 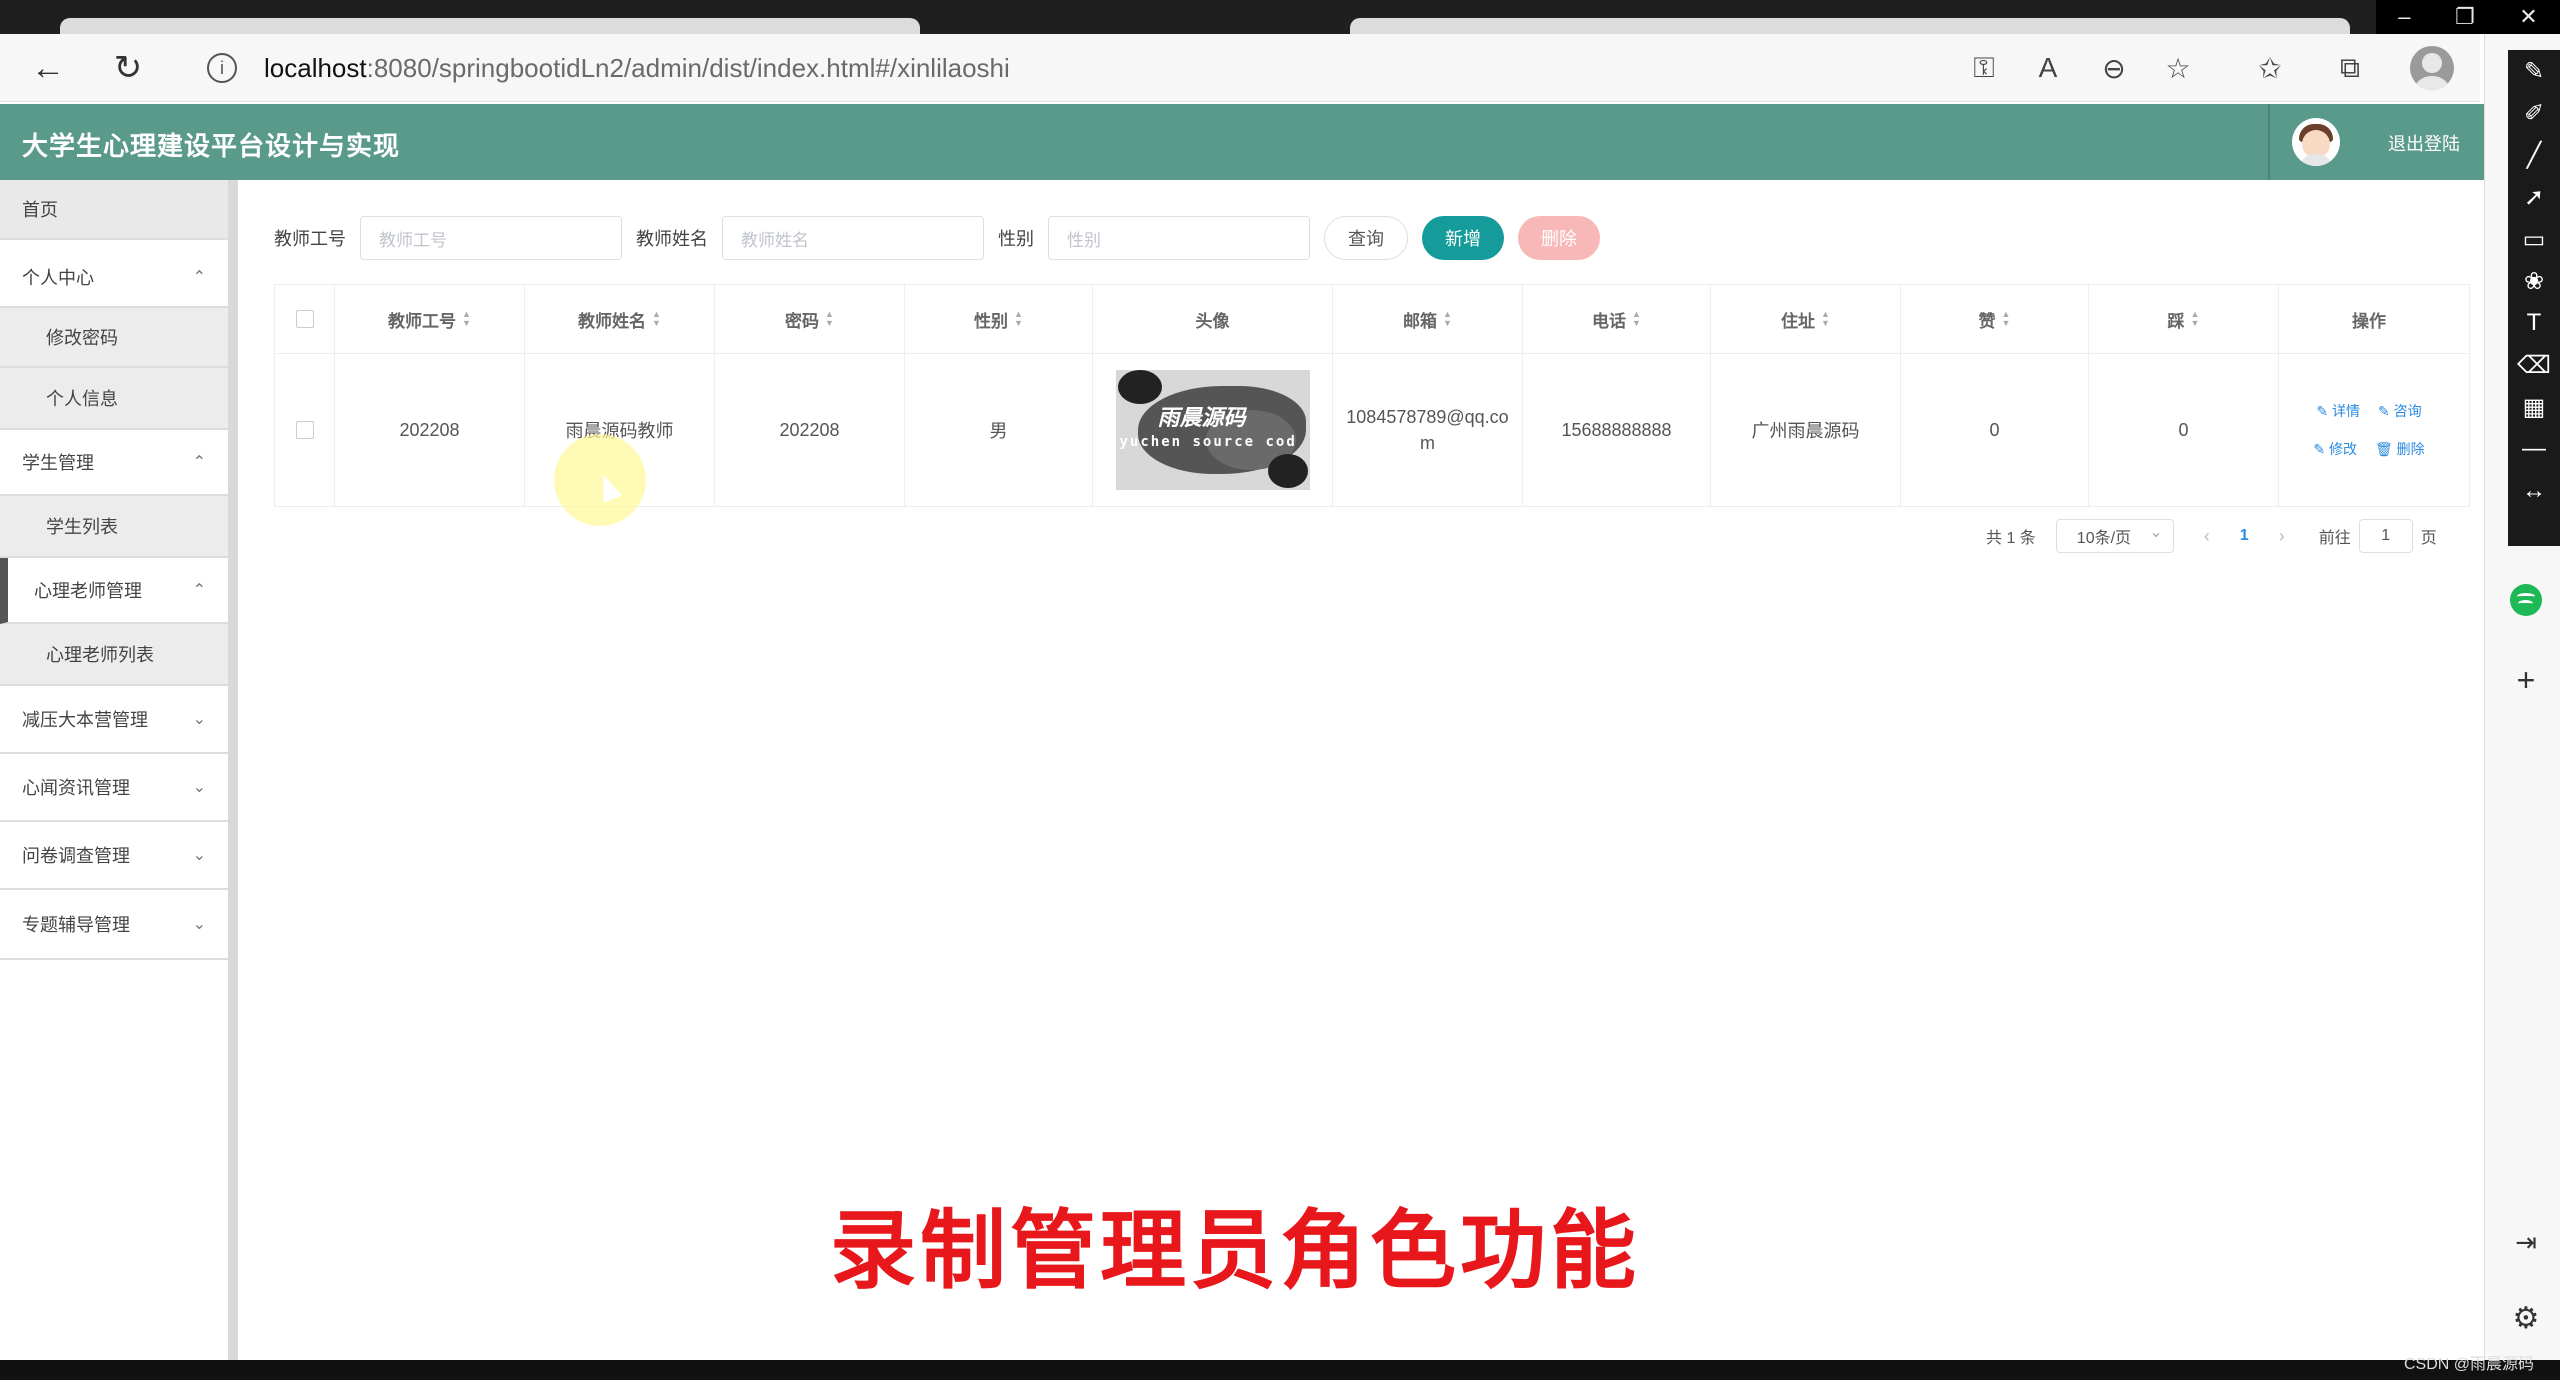 What do you see at coordinates (2534, 197) in the screenshot?
I see `arrow-icon: ➚` at bounding box center [2534, 197].